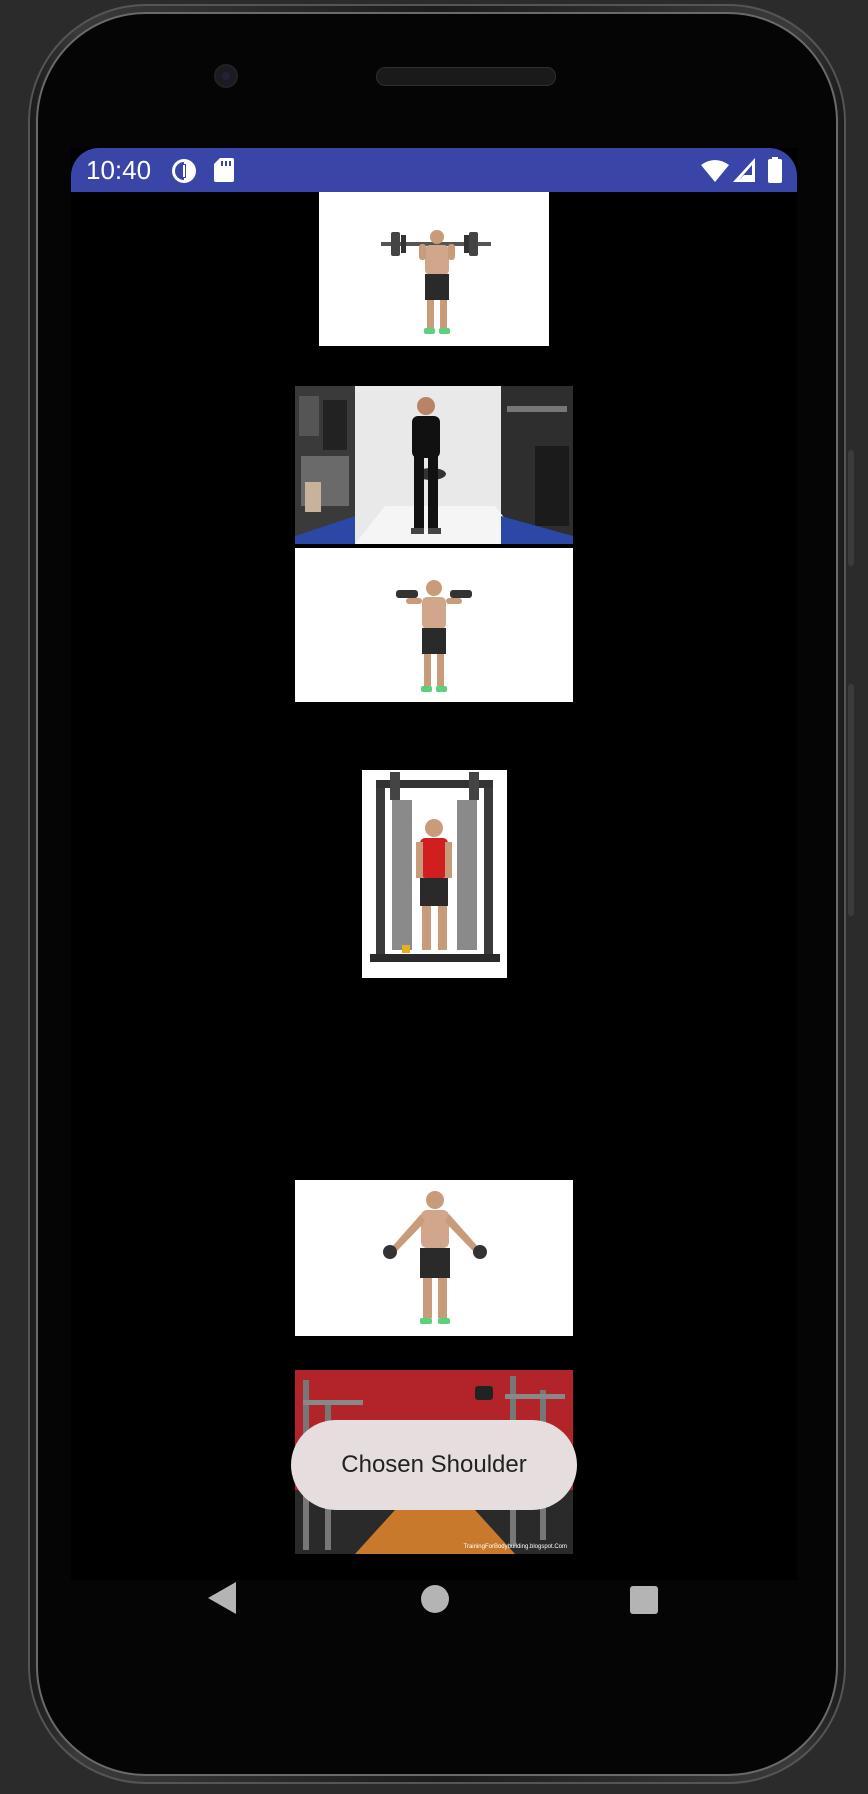 The image size is (868, 1794). Describe the element at coordinates (644, 1602) in the screenshot. I see `recents-icon` at that location.